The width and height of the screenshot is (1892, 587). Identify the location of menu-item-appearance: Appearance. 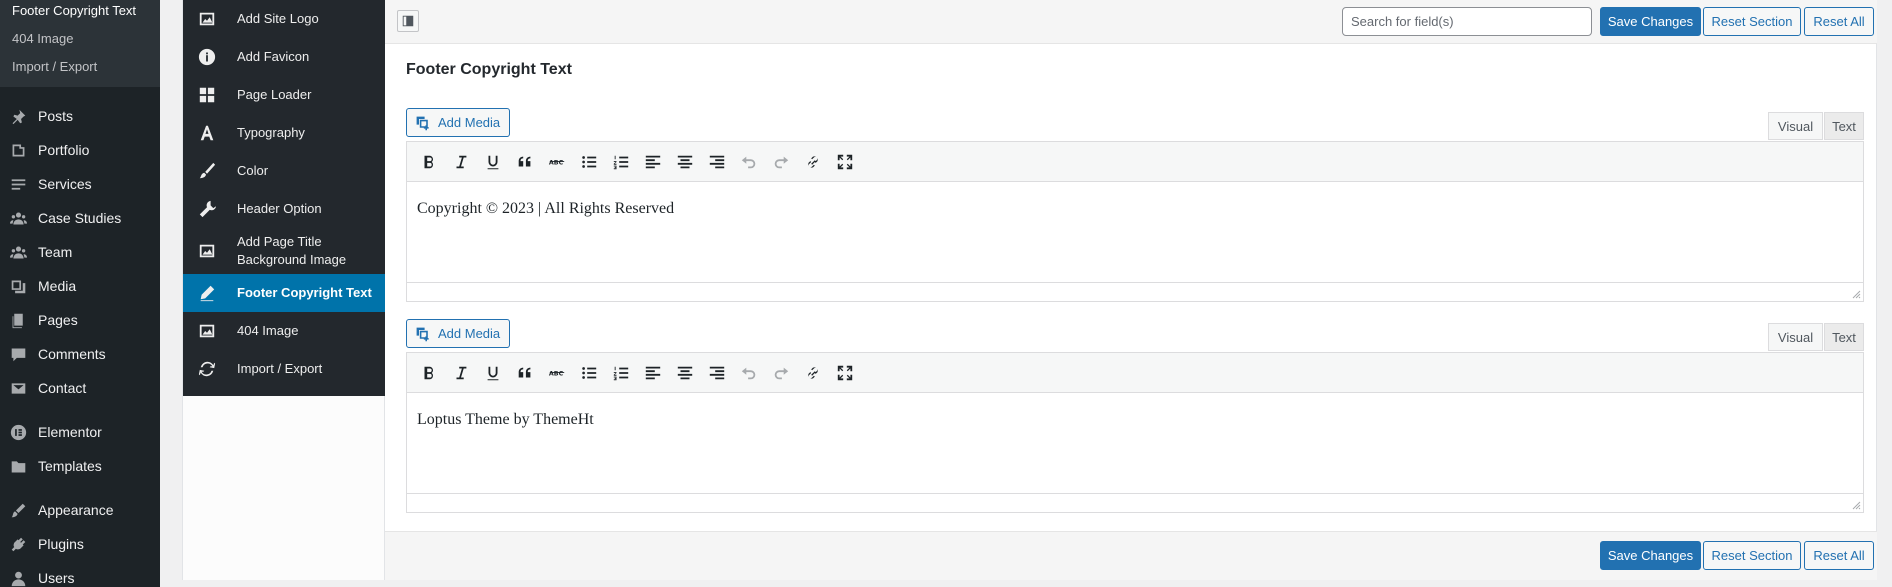
(80, 510).